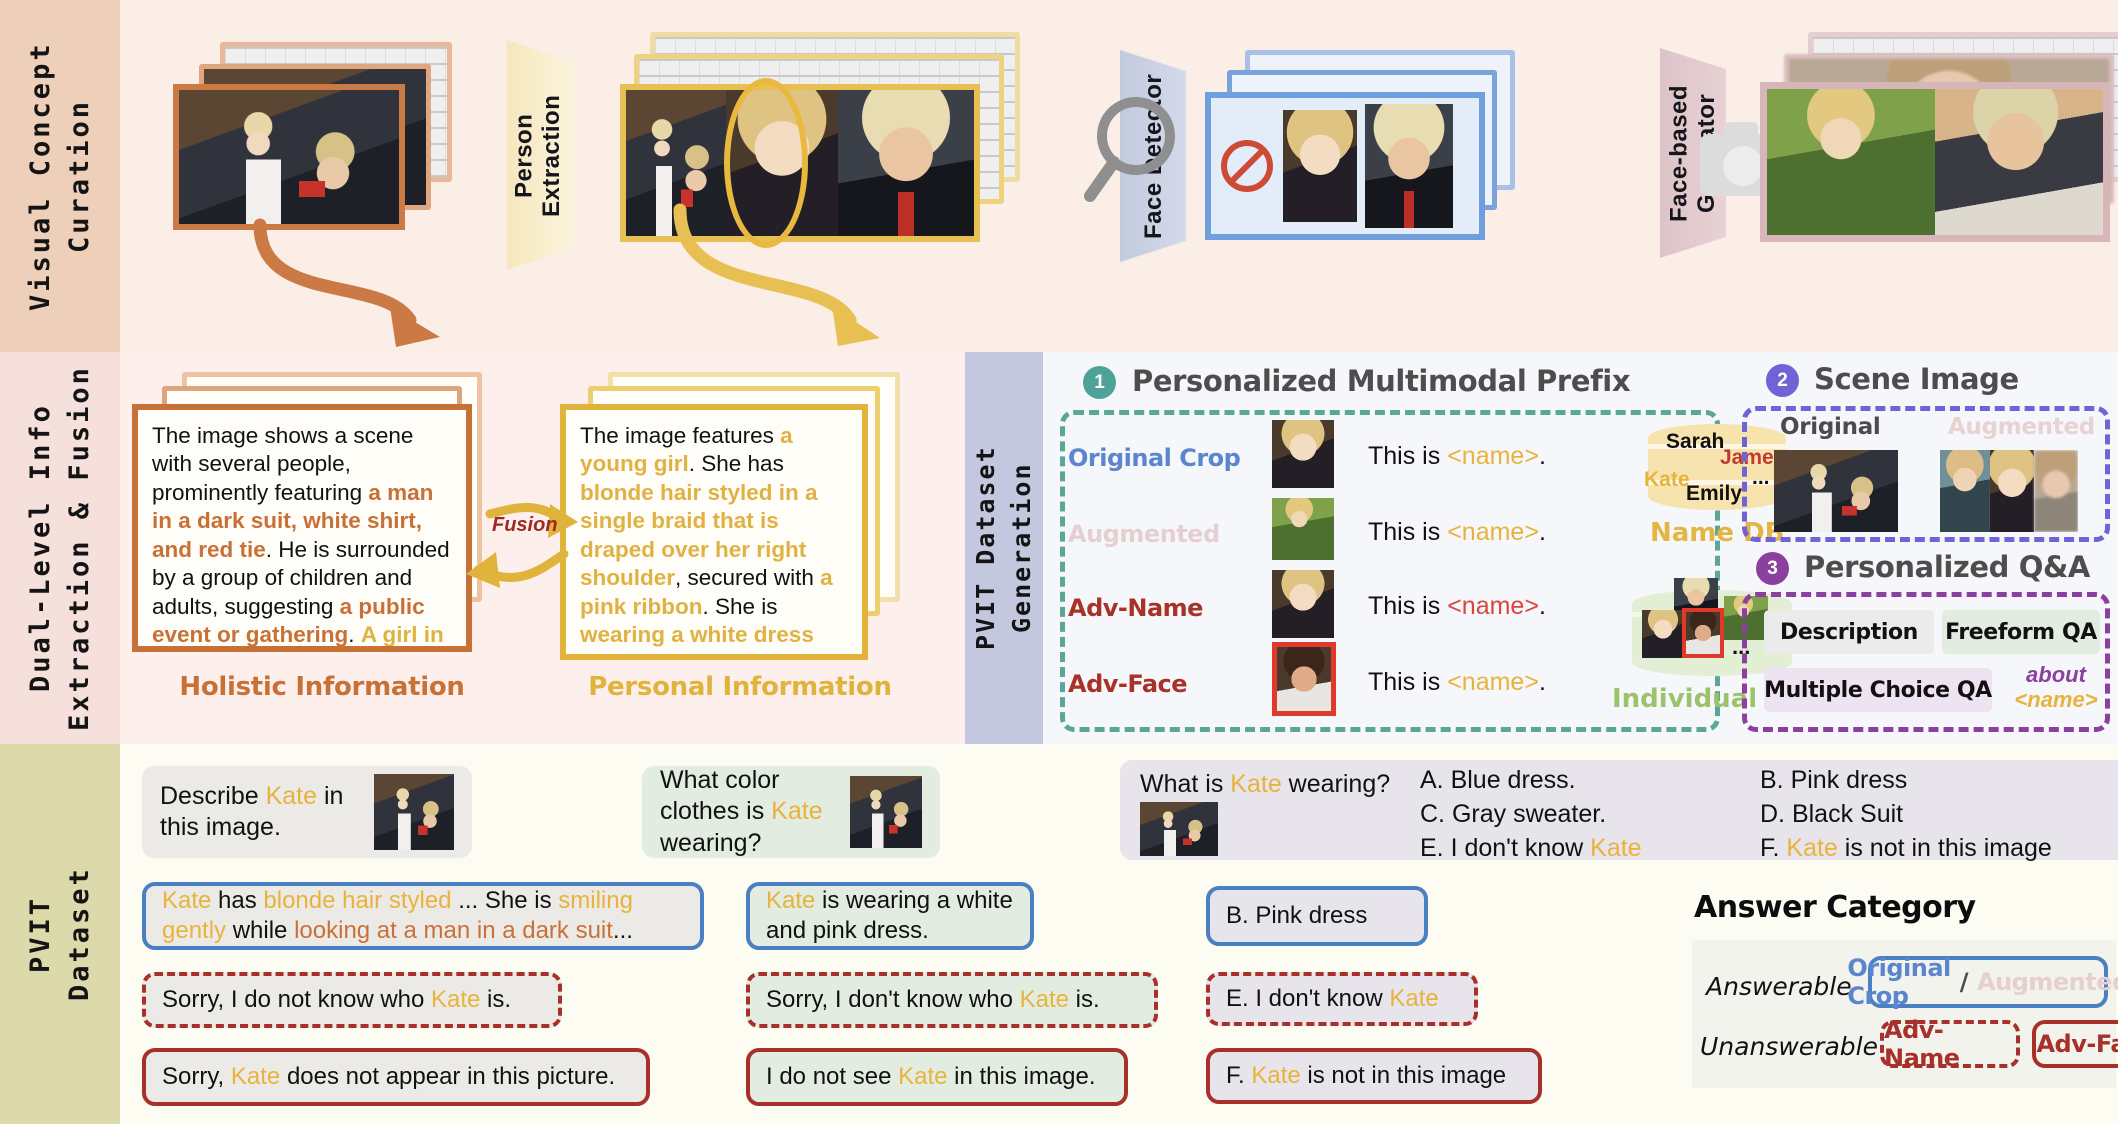 This screenshot has width=2118, height=1124. I want to click on face-crops-stack, so click(1375, 150).